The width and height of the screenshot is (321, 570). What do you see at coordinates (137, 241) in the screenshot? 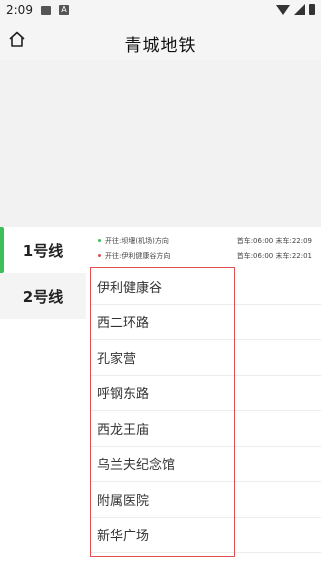
I see `direction-text: 开往:坝堰(机场)方向` at bounding box center [137, 241].